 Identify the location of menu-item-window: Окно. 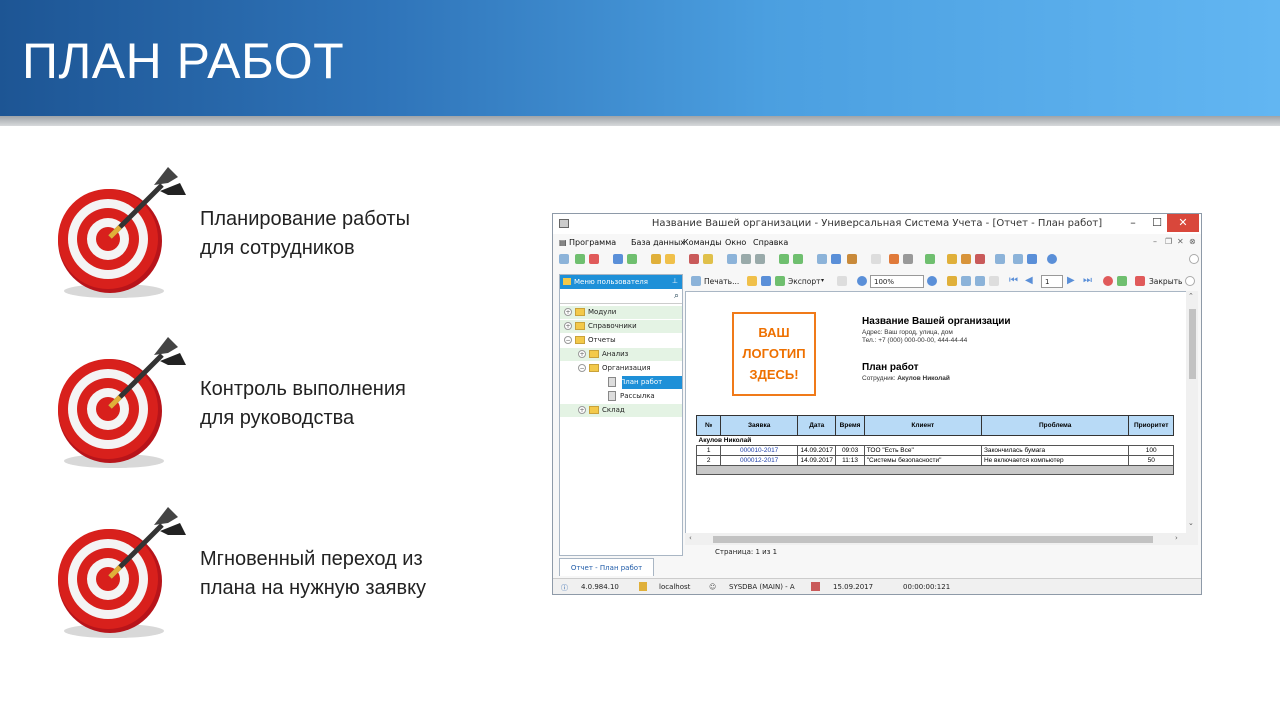
(735, 242).